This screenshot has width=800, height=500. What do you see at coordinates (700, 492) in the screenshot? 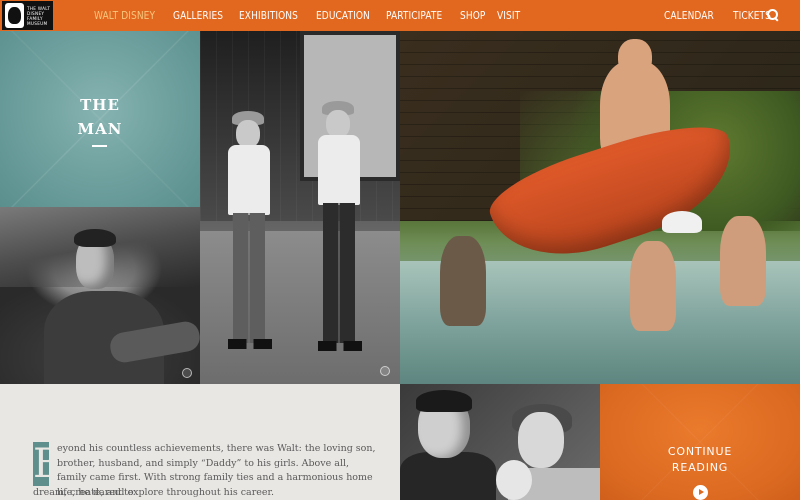
I see `play-icon` at bounding box center [700, 492].